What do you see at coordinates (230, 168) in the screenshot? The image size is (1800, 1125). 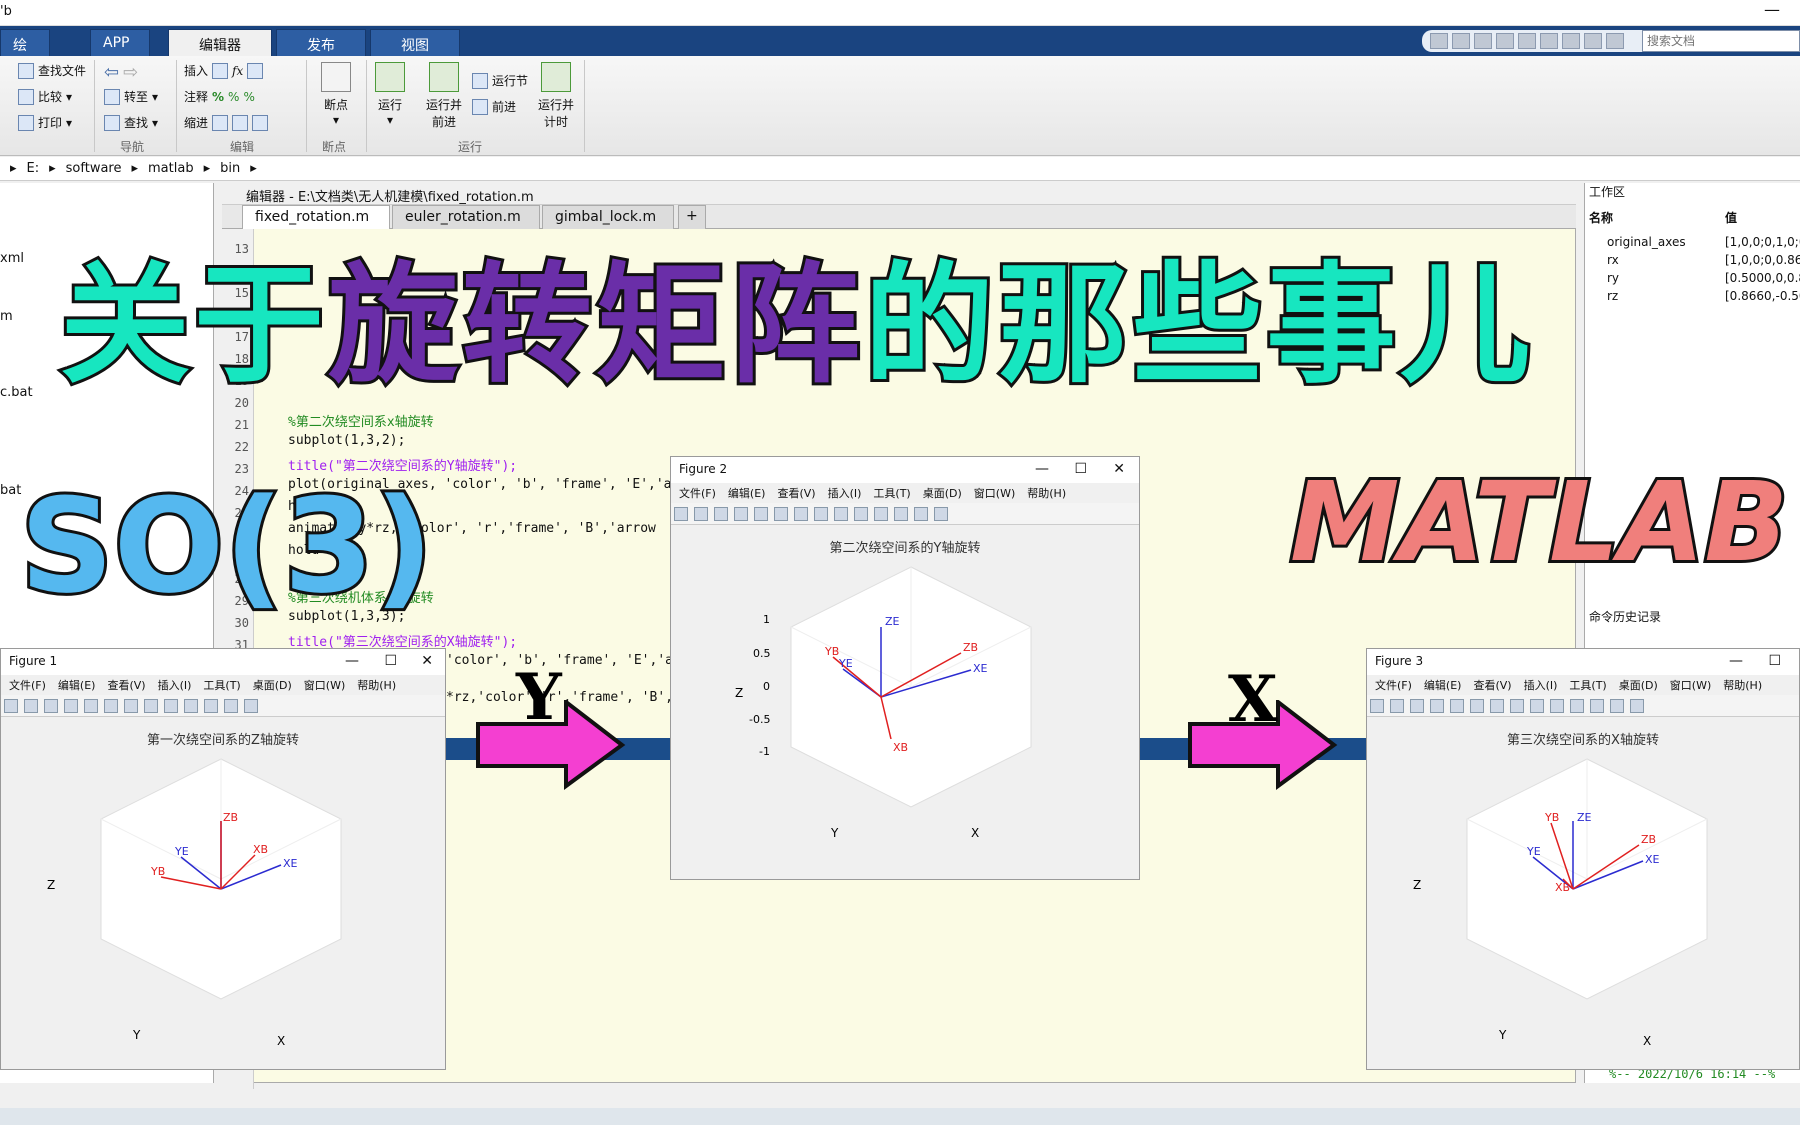 I see `breadcrumb-folder: bin` at bounding box center [230, 168].